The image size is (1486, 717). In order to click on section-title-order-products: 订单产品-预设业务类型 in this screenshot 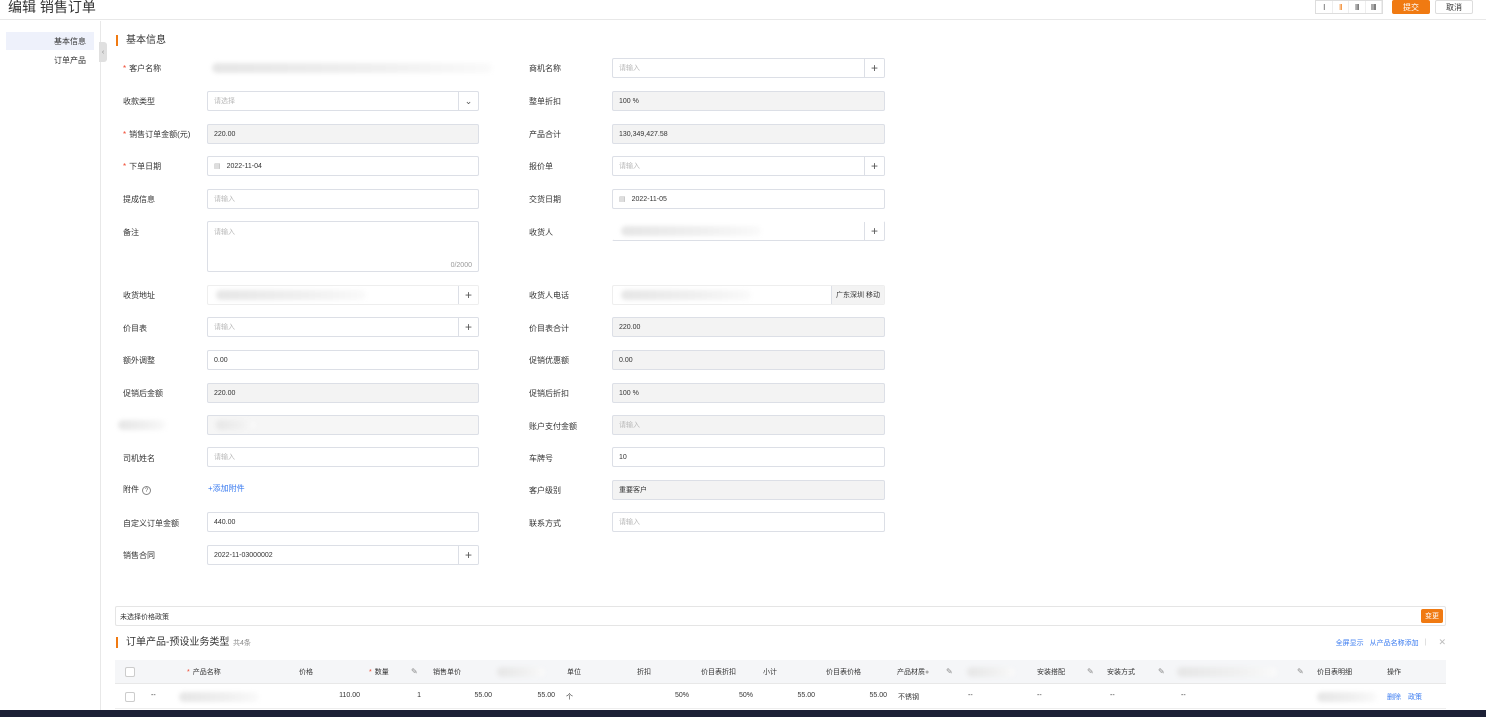, I will do `click(172, 642)`.